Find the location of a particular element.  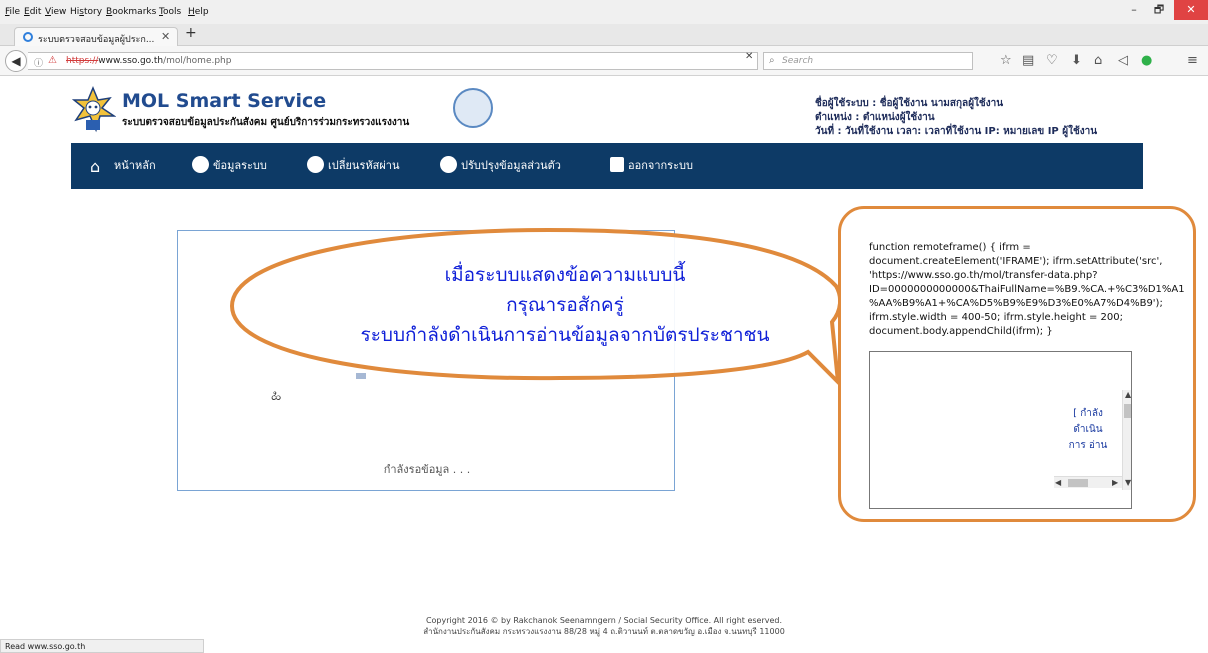

new-tab-button: + is located at coordinates (191, 33).